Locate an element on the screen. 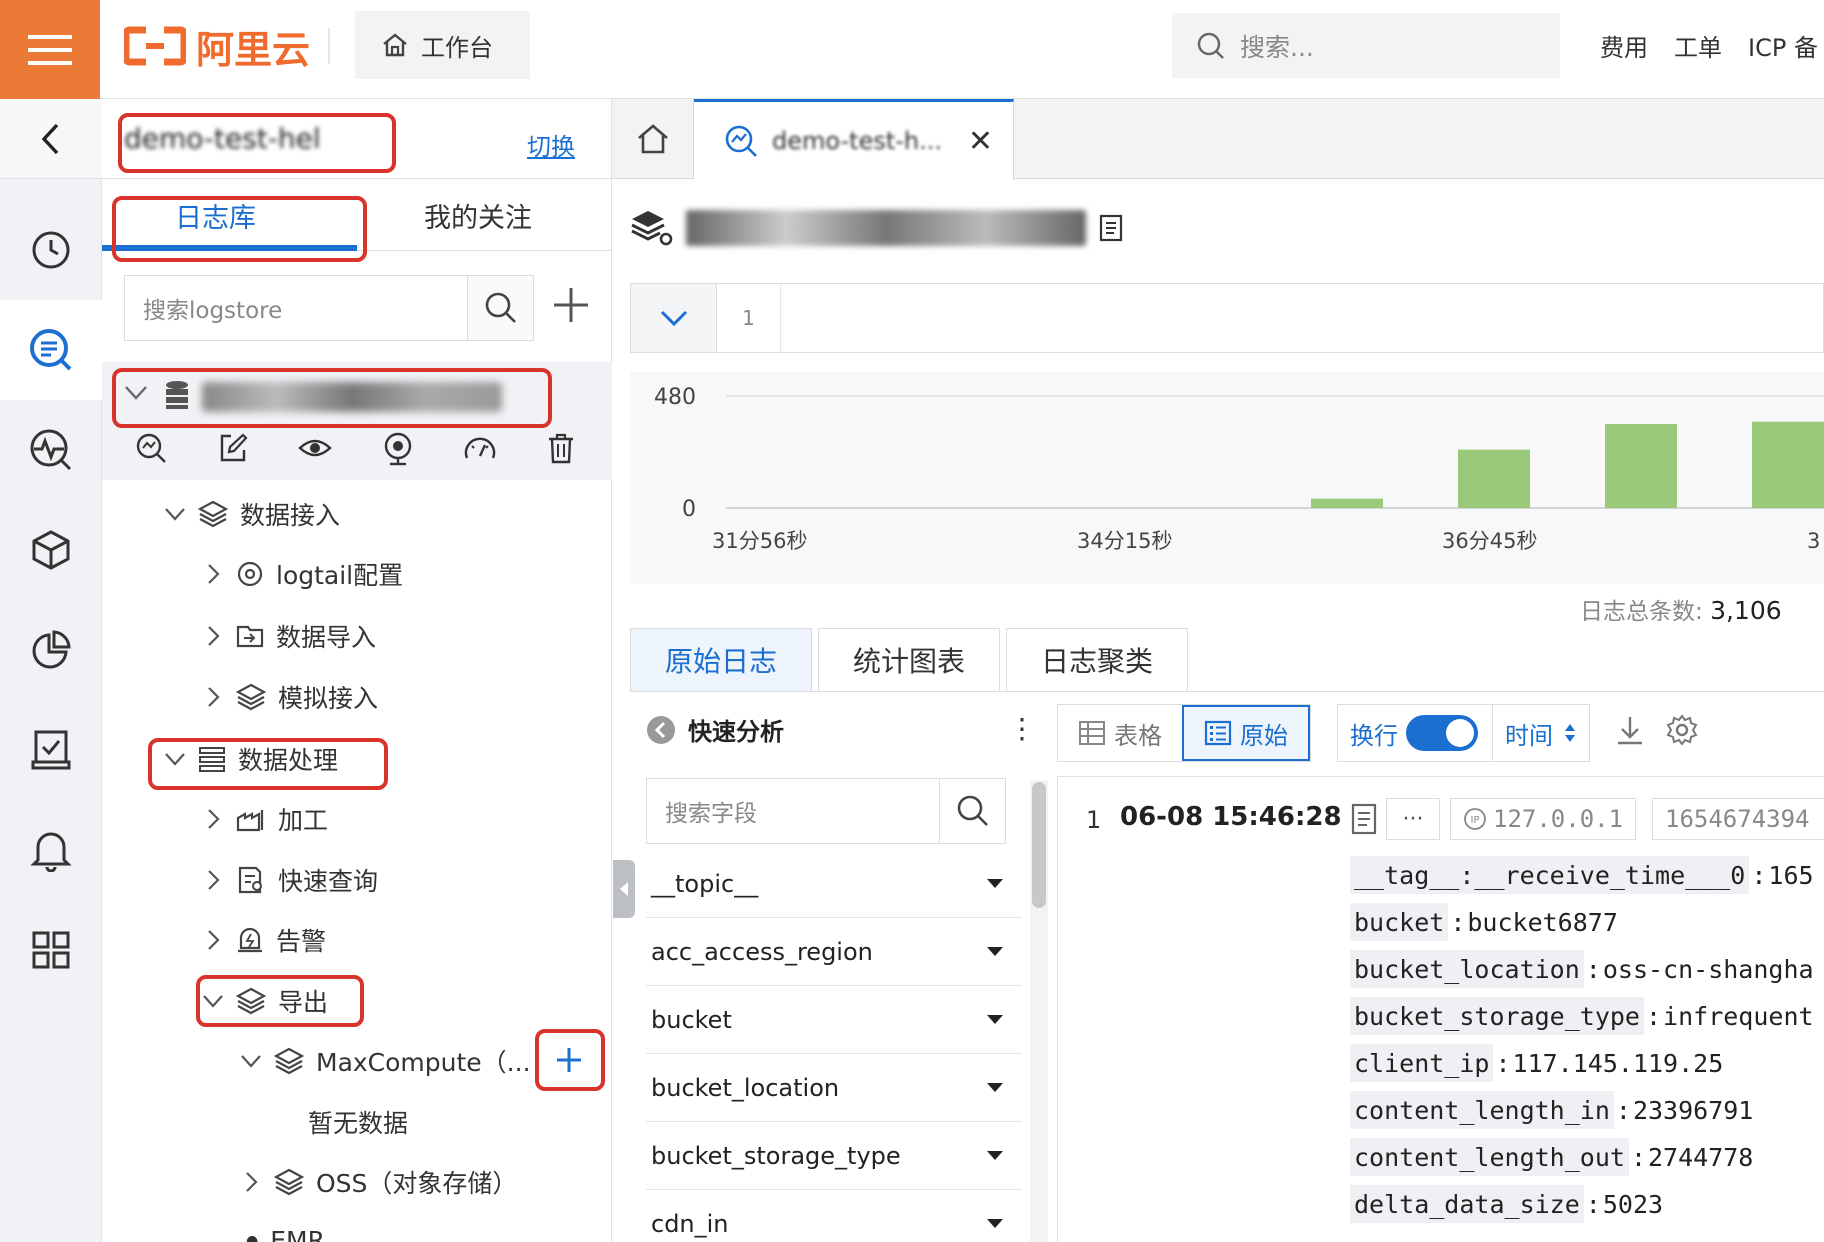 The height and width of the screenshot is (1242, 1824). tree-emr: ● EMR is located at coordinates (285, 1234).